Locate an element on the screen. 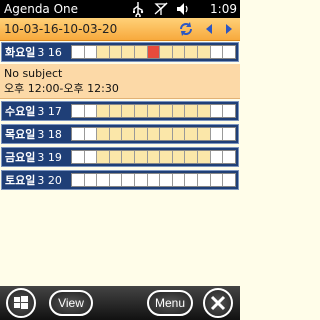 Image resolution: width=320 pixels, height=320 pixels. next-arrow-icon is located at coordinates (229, 29).